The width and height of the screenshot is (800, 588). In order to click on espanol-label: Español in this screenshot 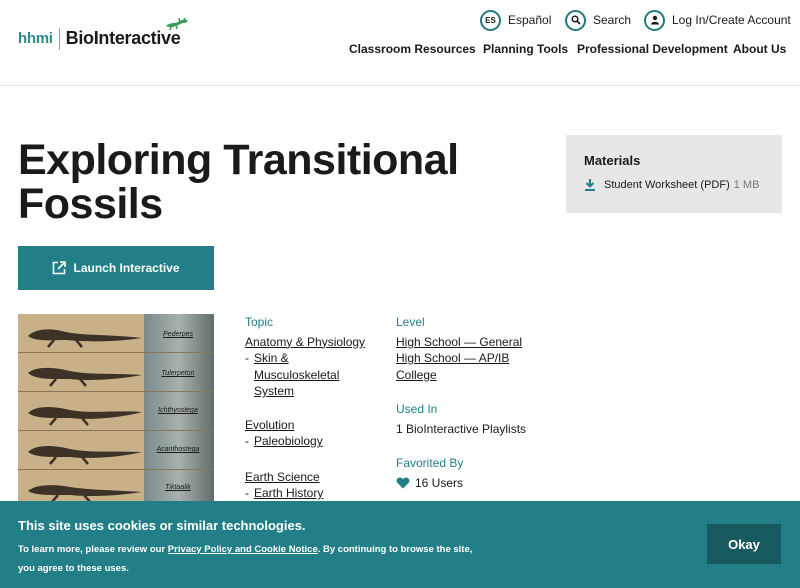, I will do `click(530, 20)`.